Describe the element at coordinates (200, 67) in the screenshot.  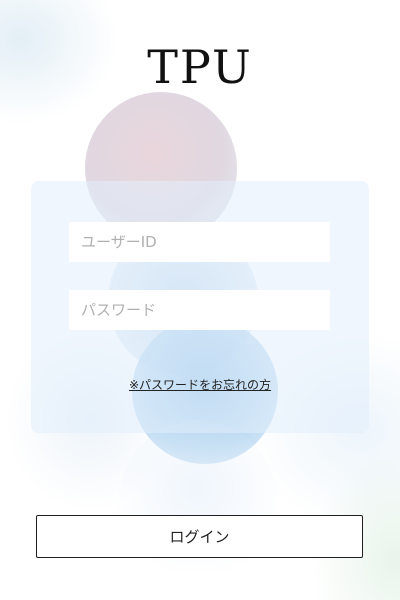
I see `app-title: TPU` at that location.